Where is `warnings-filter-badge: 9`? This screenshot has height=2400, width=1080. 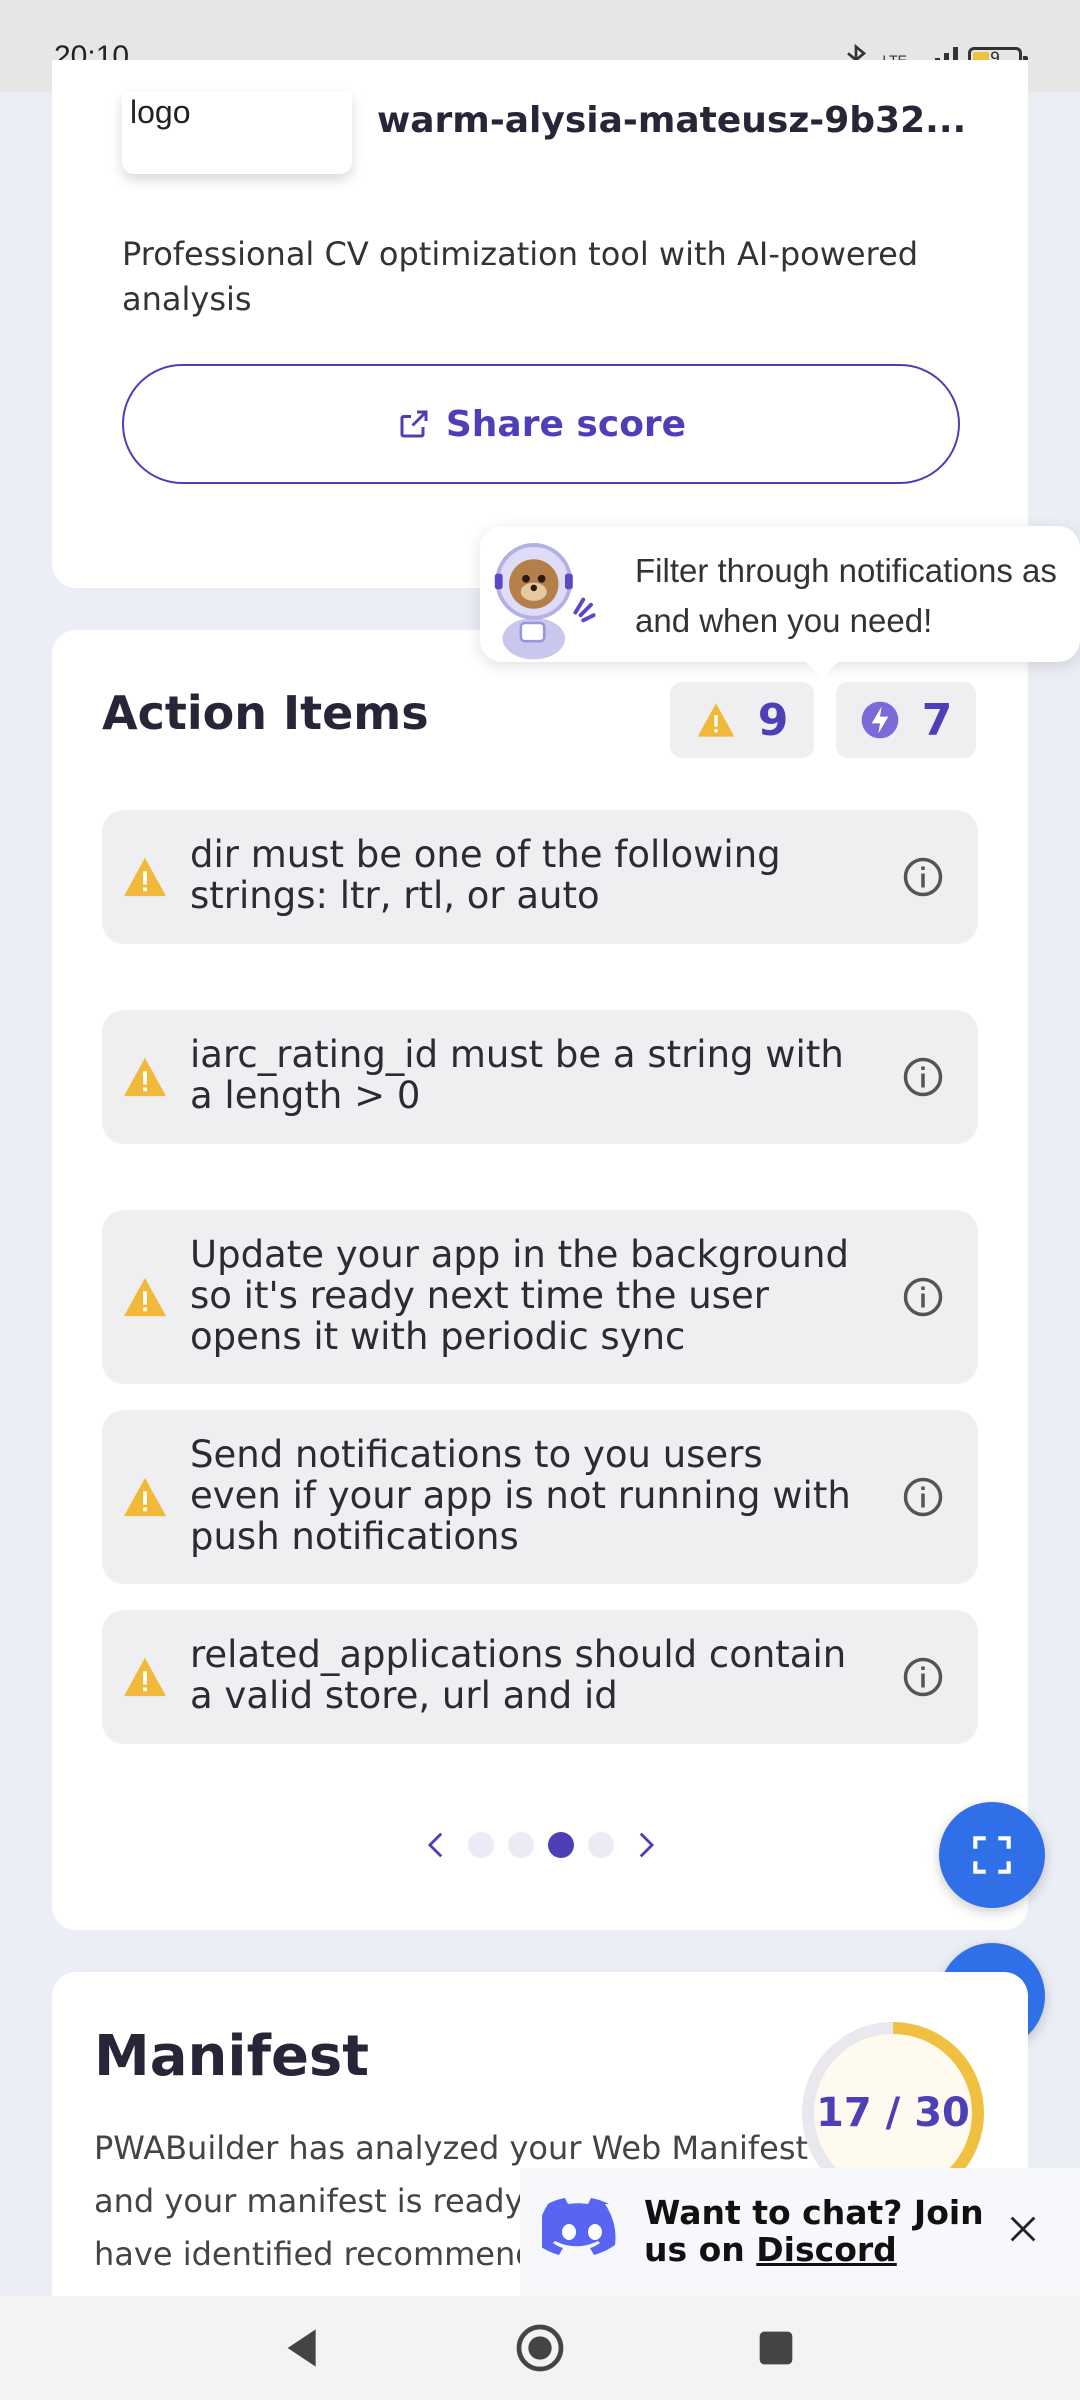 warnings-filter-badge: 9 is located at coordinates (742, 720).